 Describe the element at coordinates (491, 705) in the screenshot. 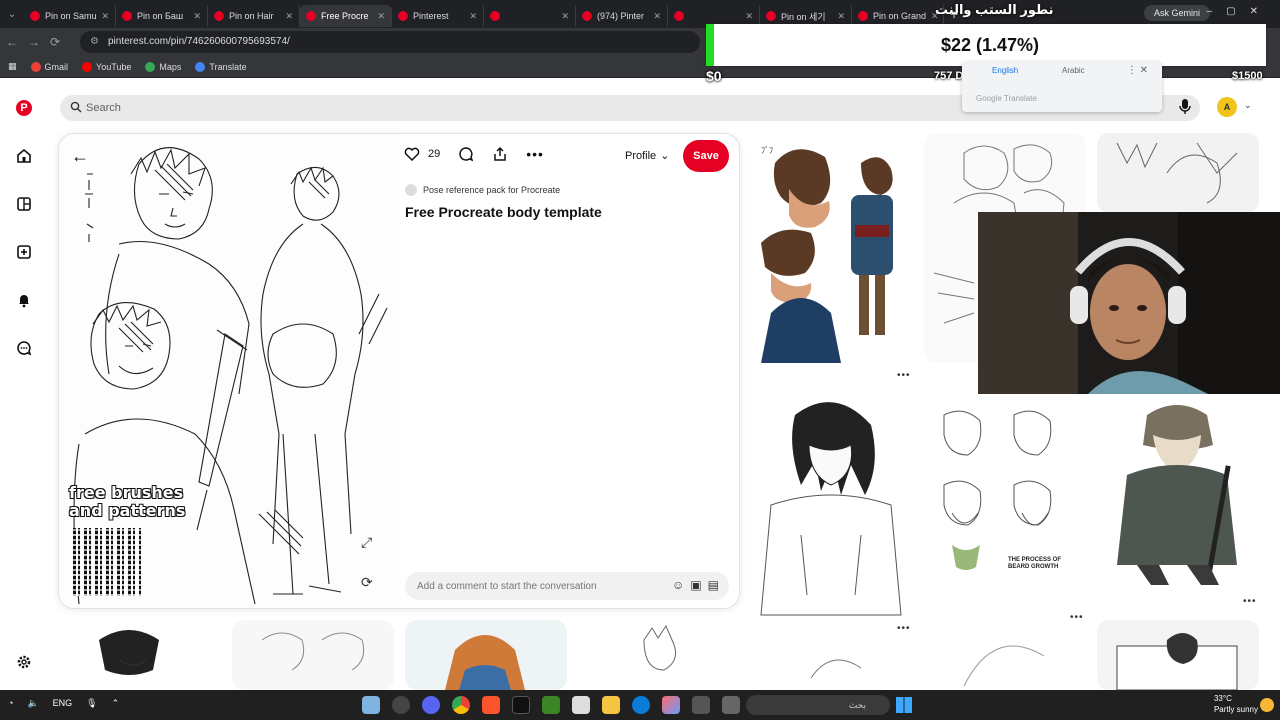

I see `brave-icon` at that location.